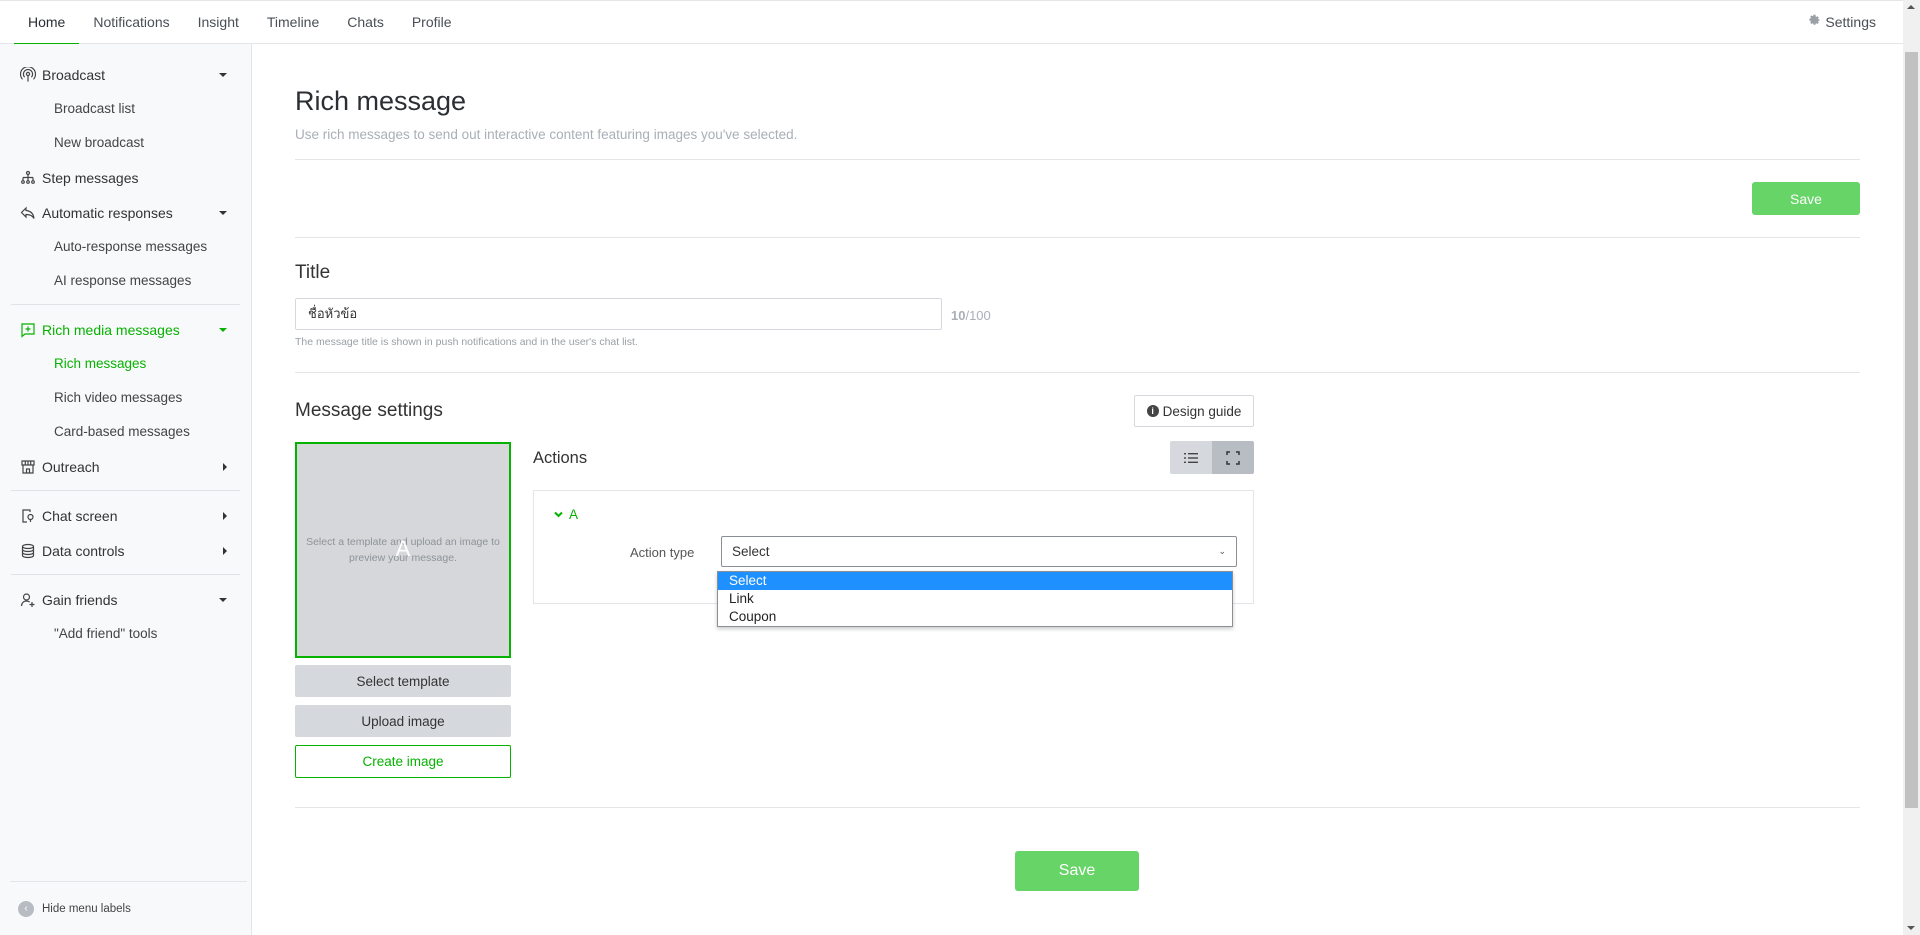 The width and height of the screenshot is (1920, 935). Describe the element at coordinates (1152, 411) in the screenshot. I see `info-icon: i` at that location.